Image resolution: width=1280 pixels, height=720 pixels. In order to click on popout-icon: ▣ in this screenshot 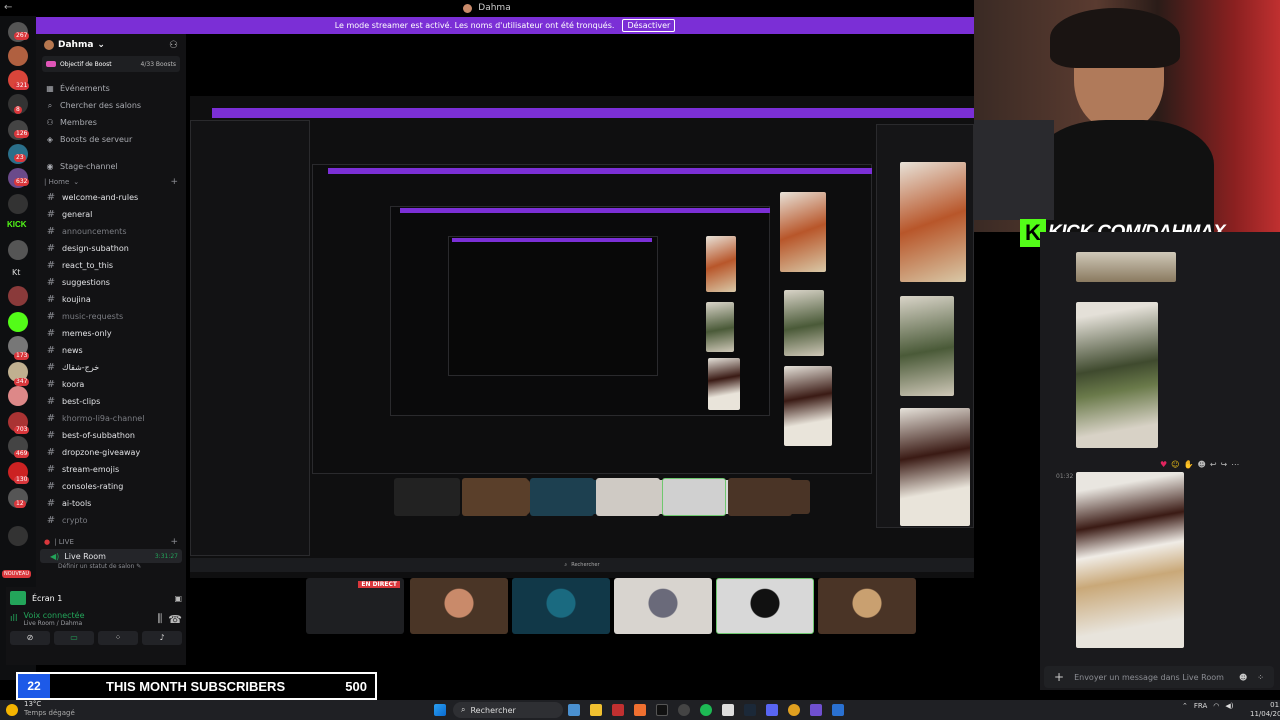, I will do `click(178, 598)`.